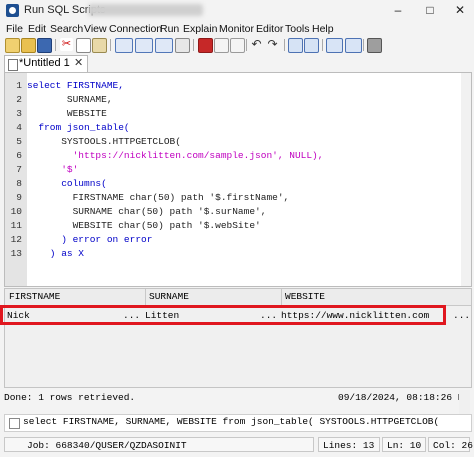  Describe the element at coordinates (147, 211) in the screenshot. I see `code-line: SURNAME char(50) path '$.surName',` at that location.